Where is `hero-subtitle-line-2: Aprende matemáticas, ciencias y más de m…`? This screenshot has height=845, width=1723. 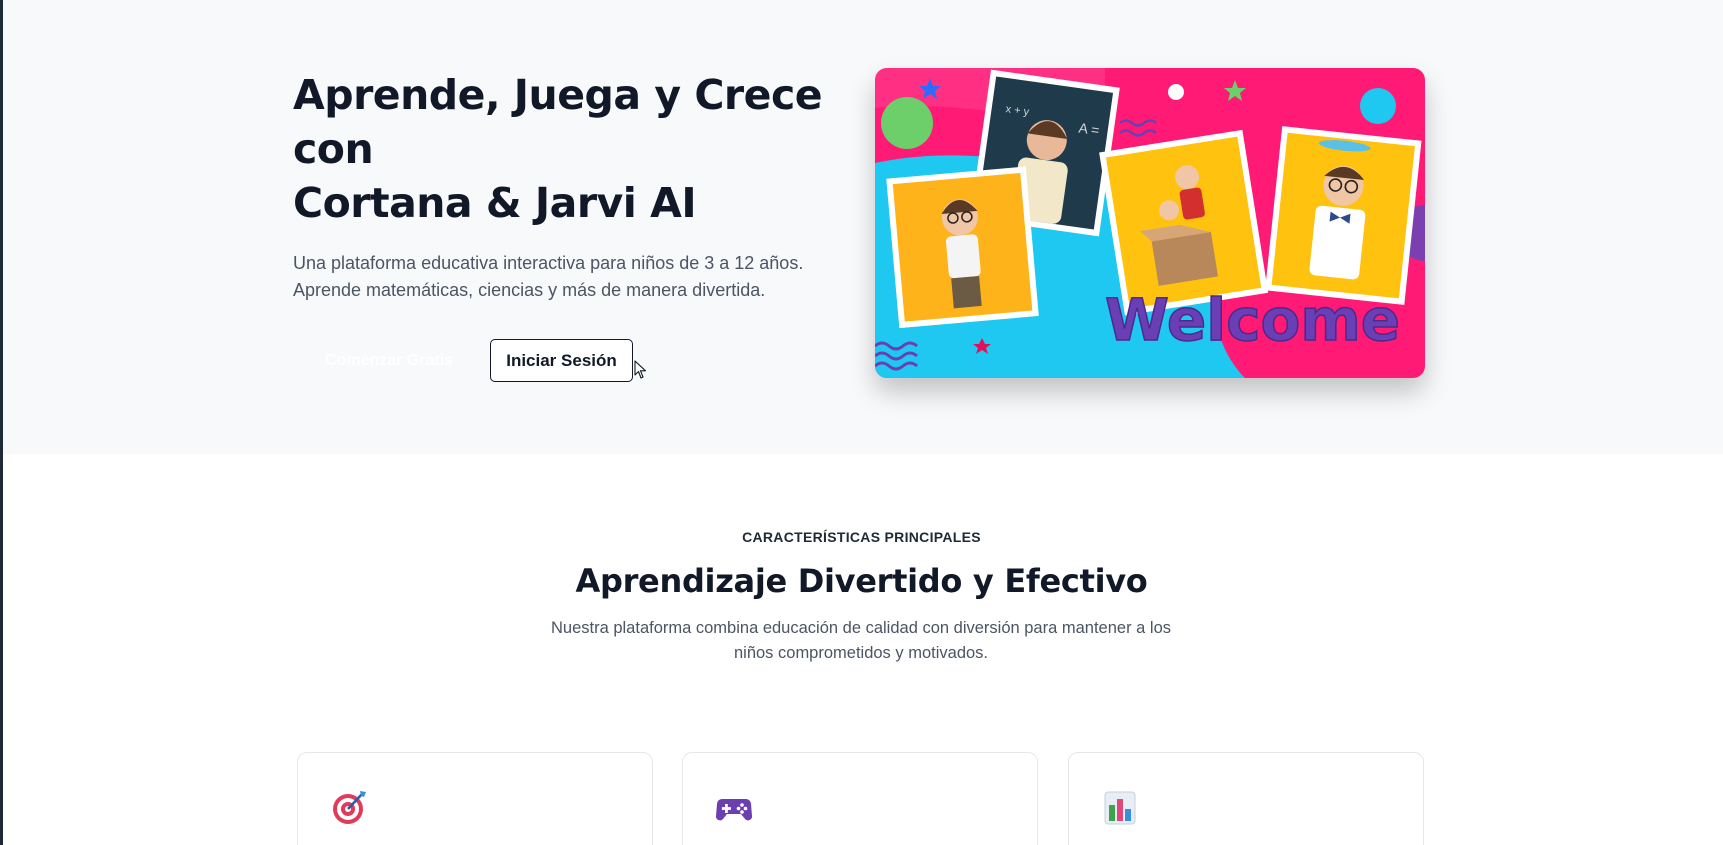 hero-subtitle-line-2: Aprende matemáticas, ciencias y más de m… is located at coordinates (529, 290).